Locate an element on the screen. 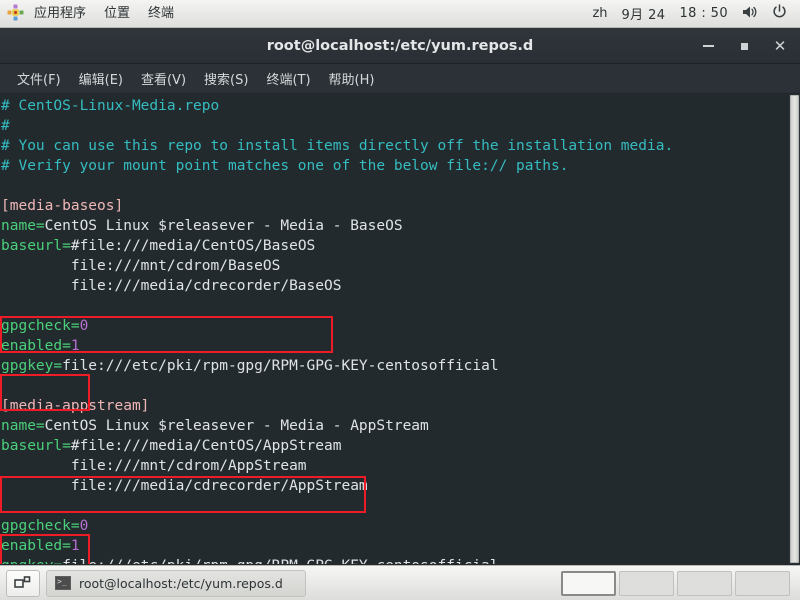  panel-menu-applications: 应用程序 is located at coordinates (60, 14).